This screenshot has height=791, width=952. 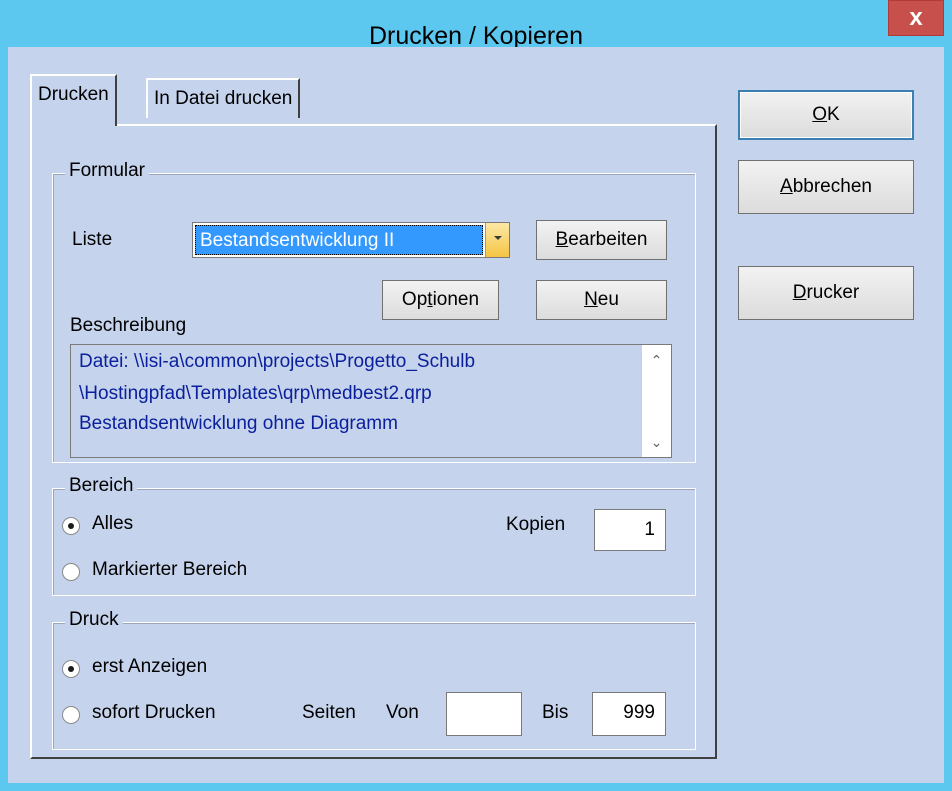 I want to click on neu-button: Neu, so click(x=601, y=300).